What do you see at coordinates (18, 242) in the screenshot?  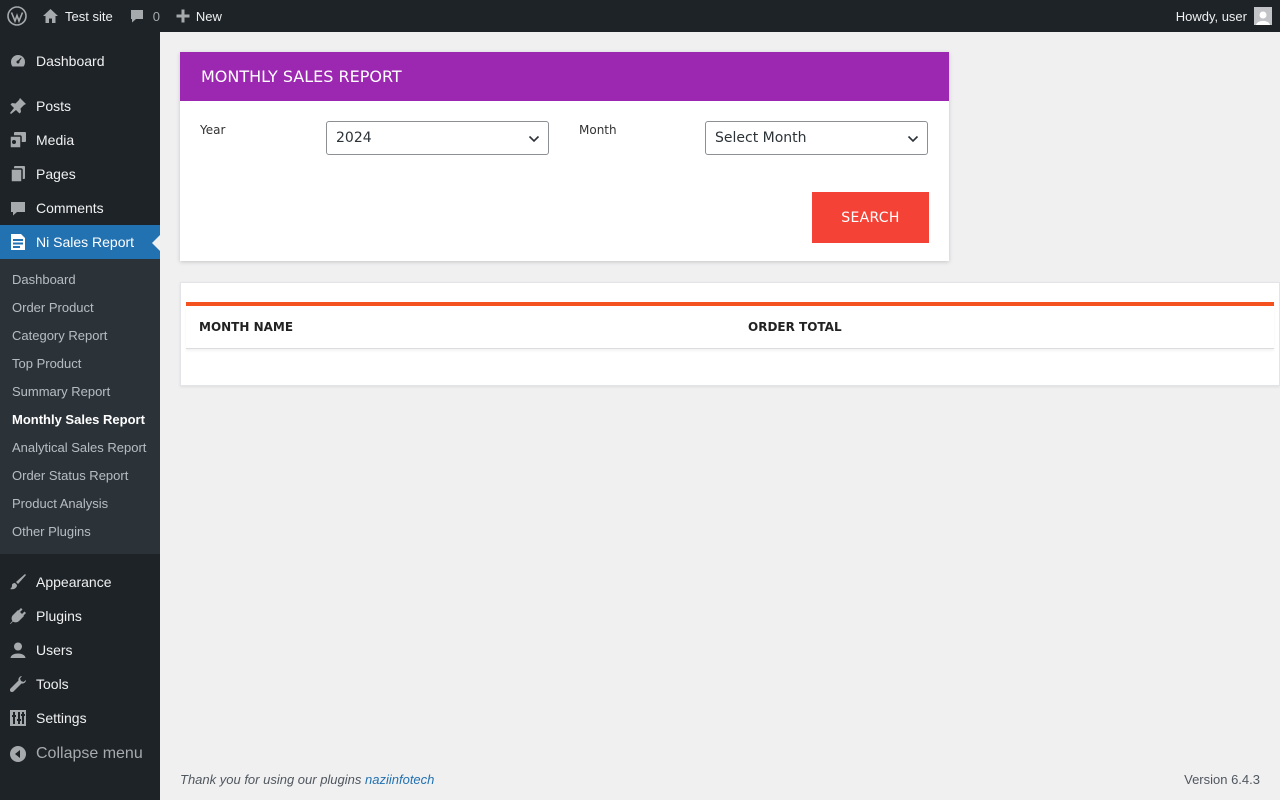 I see `report-icon` at bounding box center [18, 242].